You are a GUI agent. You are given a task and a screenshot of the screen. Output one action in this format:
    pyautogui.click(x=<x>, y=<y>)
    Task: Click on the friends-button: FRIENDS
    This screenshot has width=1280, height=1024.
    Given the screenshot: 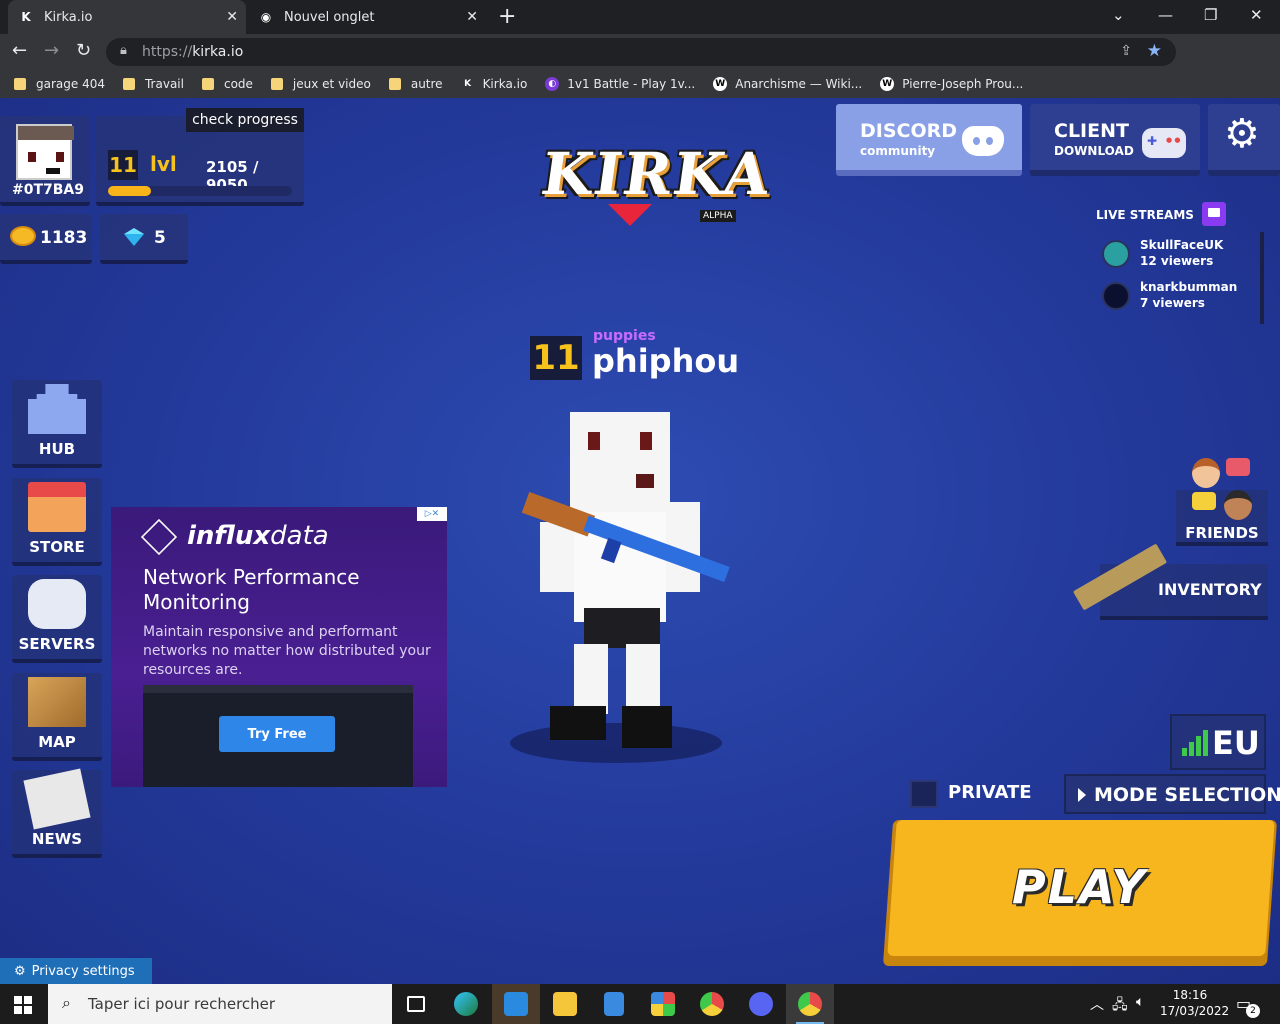 What is the action you would take?
    pyautogui.click(x=1222, y=502)
    